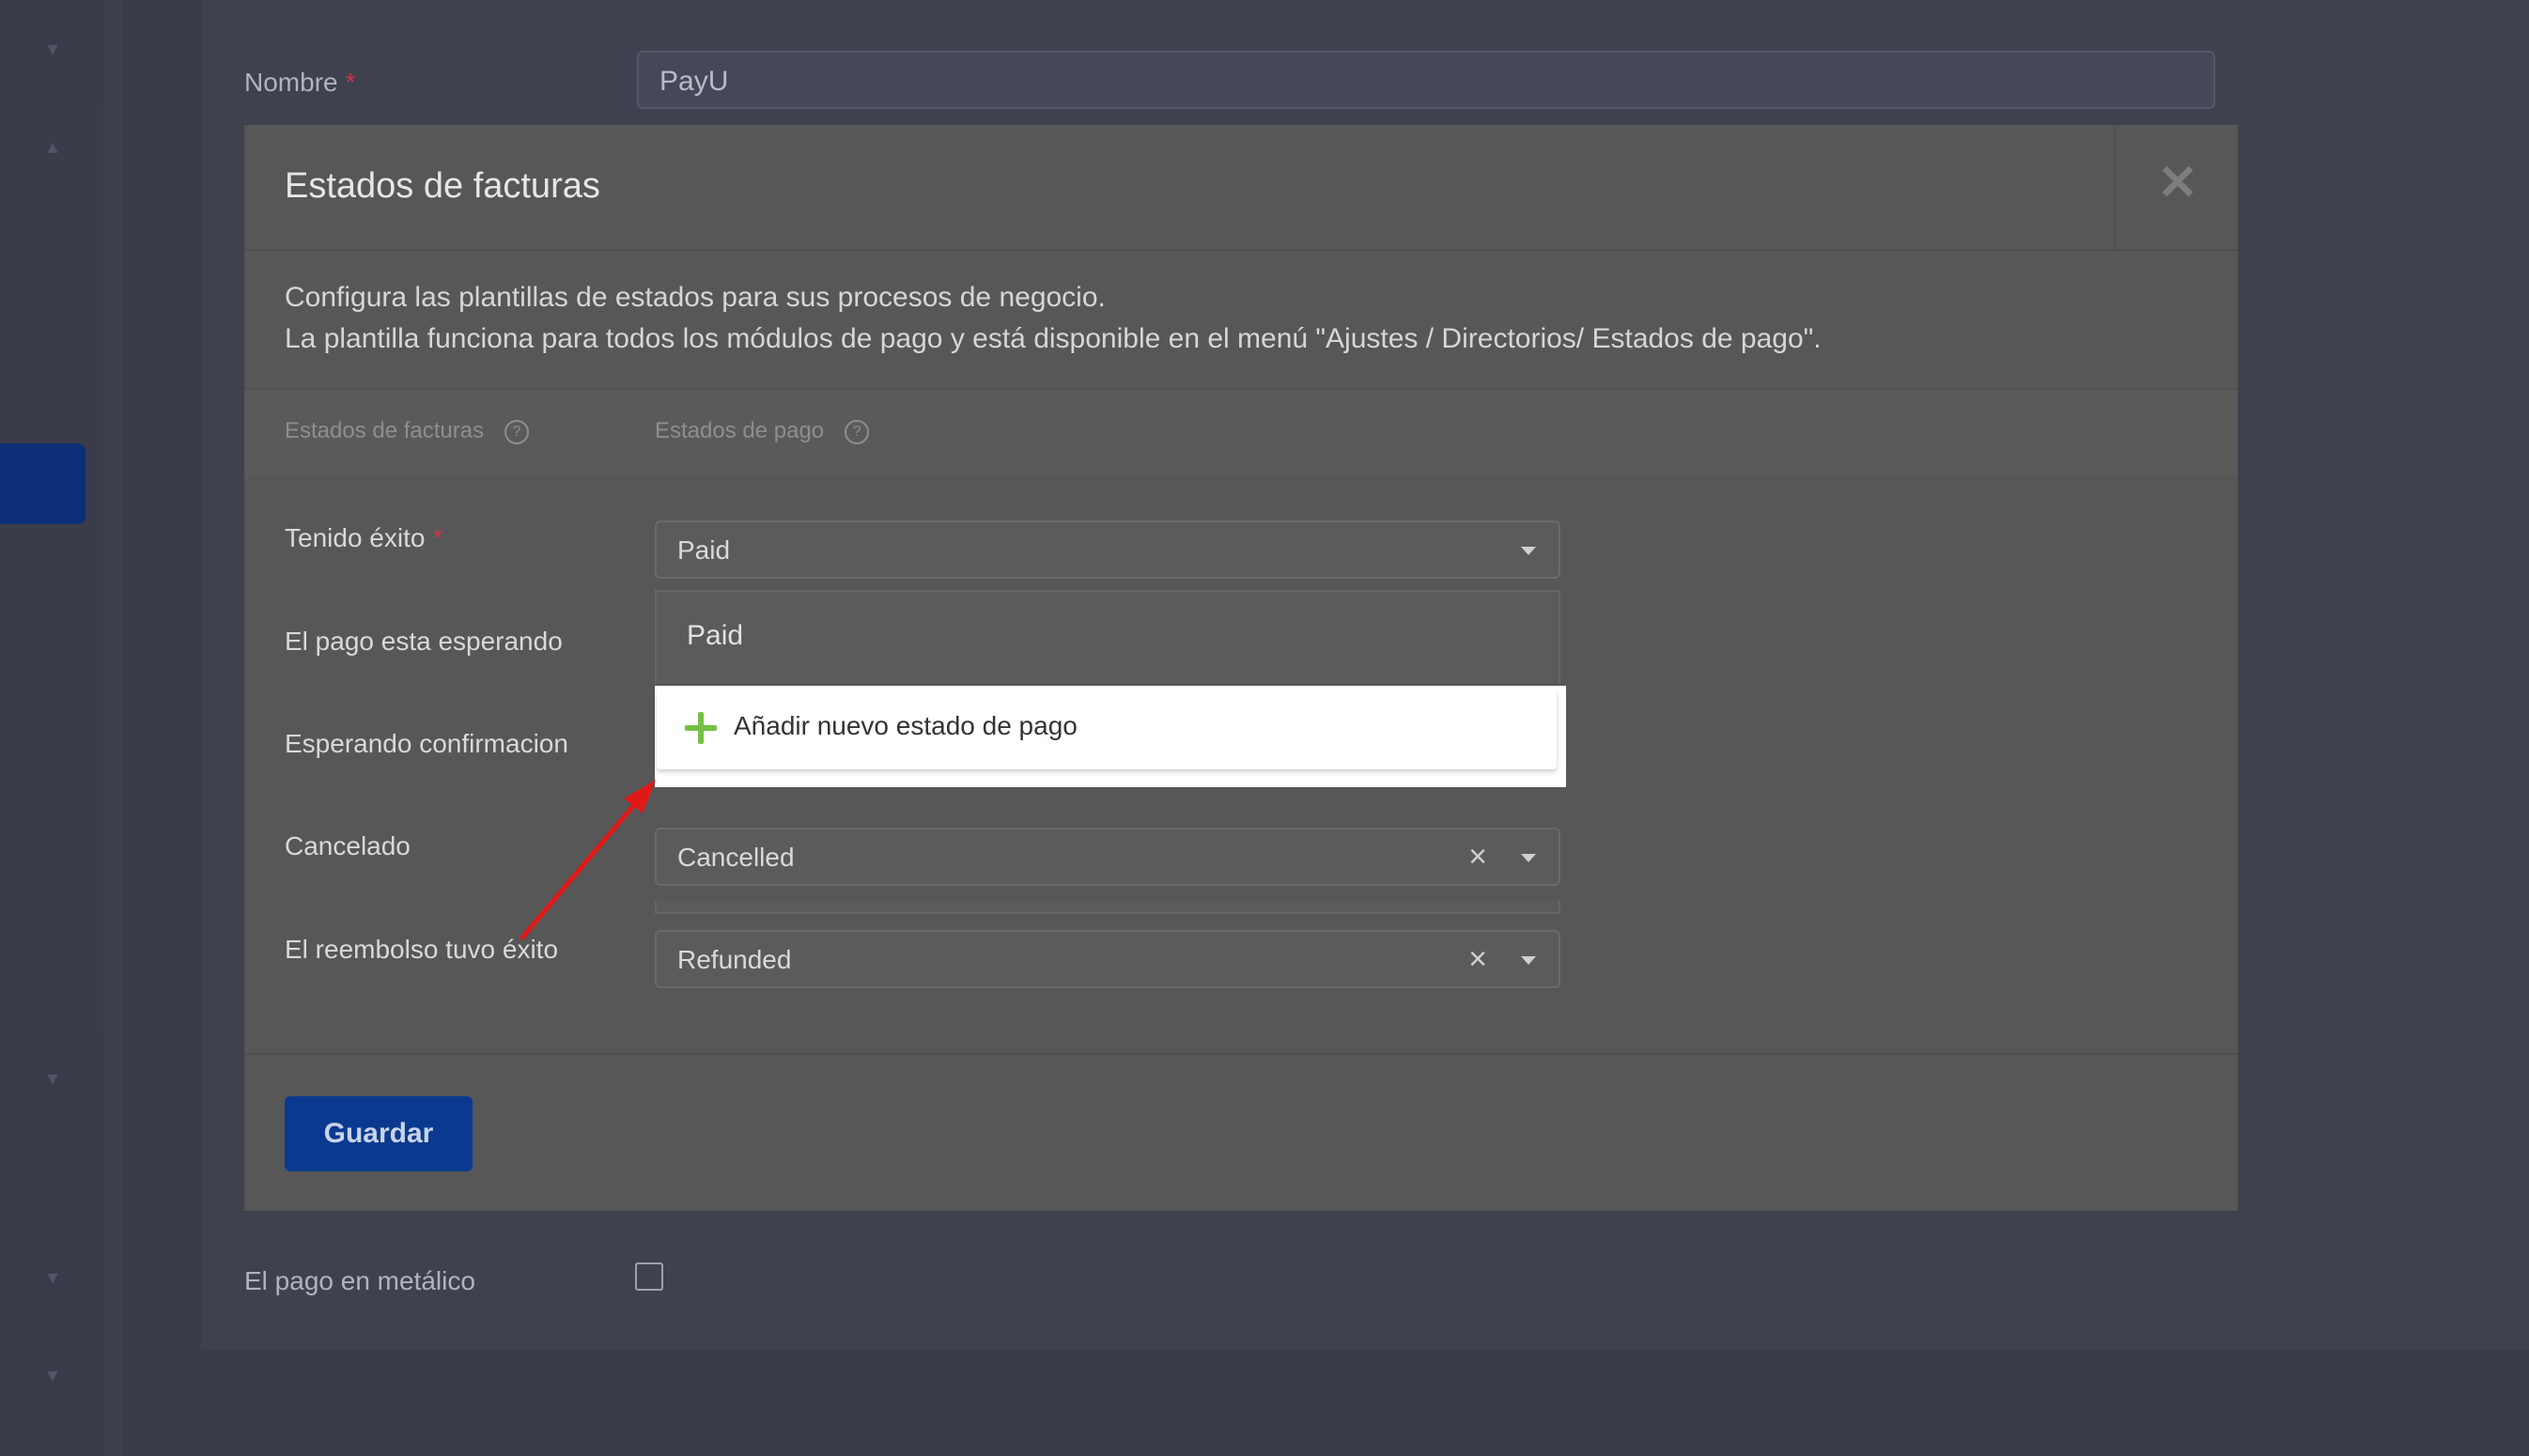  I want to click on success-status-select: Paid, so click(1107, 549).